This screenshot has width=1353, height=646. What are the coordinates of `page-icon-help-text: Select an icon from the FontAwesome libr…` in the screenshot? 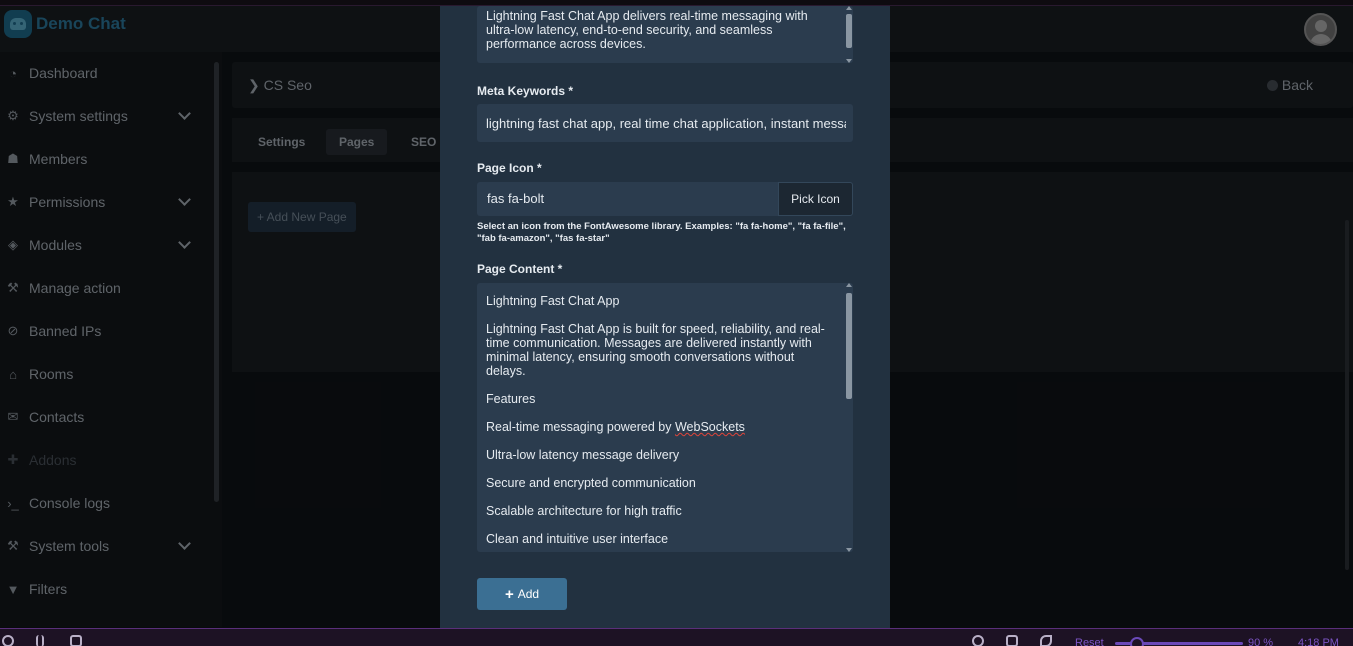 It's located at (661, 232).